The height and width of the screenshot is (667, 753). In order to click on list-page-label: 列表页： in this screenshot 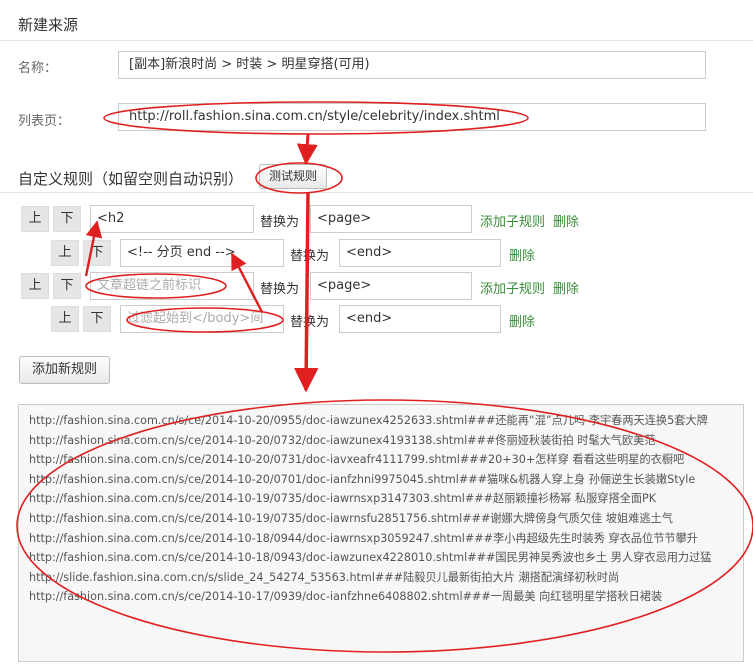, I will do `click(44, 121)`.